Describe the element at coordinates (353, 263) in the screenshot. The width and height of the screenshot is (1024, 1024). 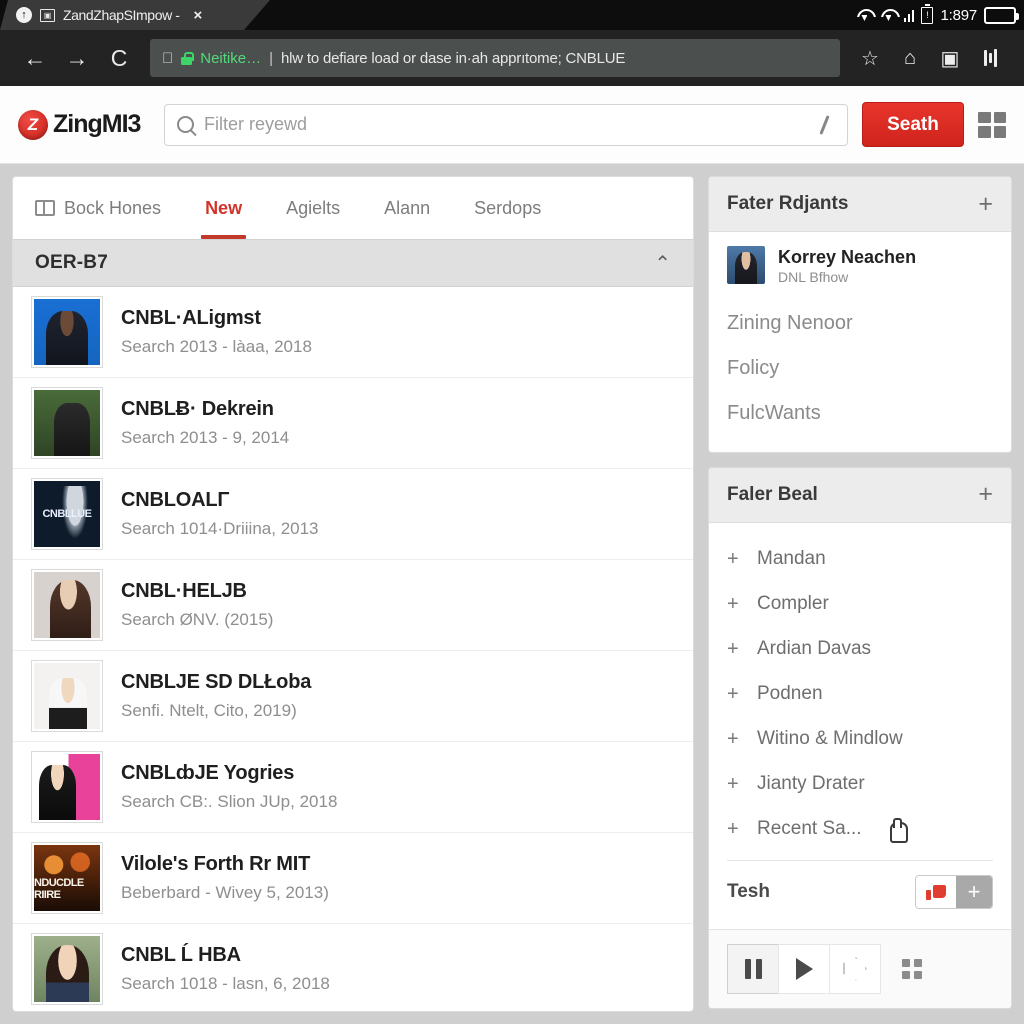
I see `group-header: OER-B7 ⌃` at that location.